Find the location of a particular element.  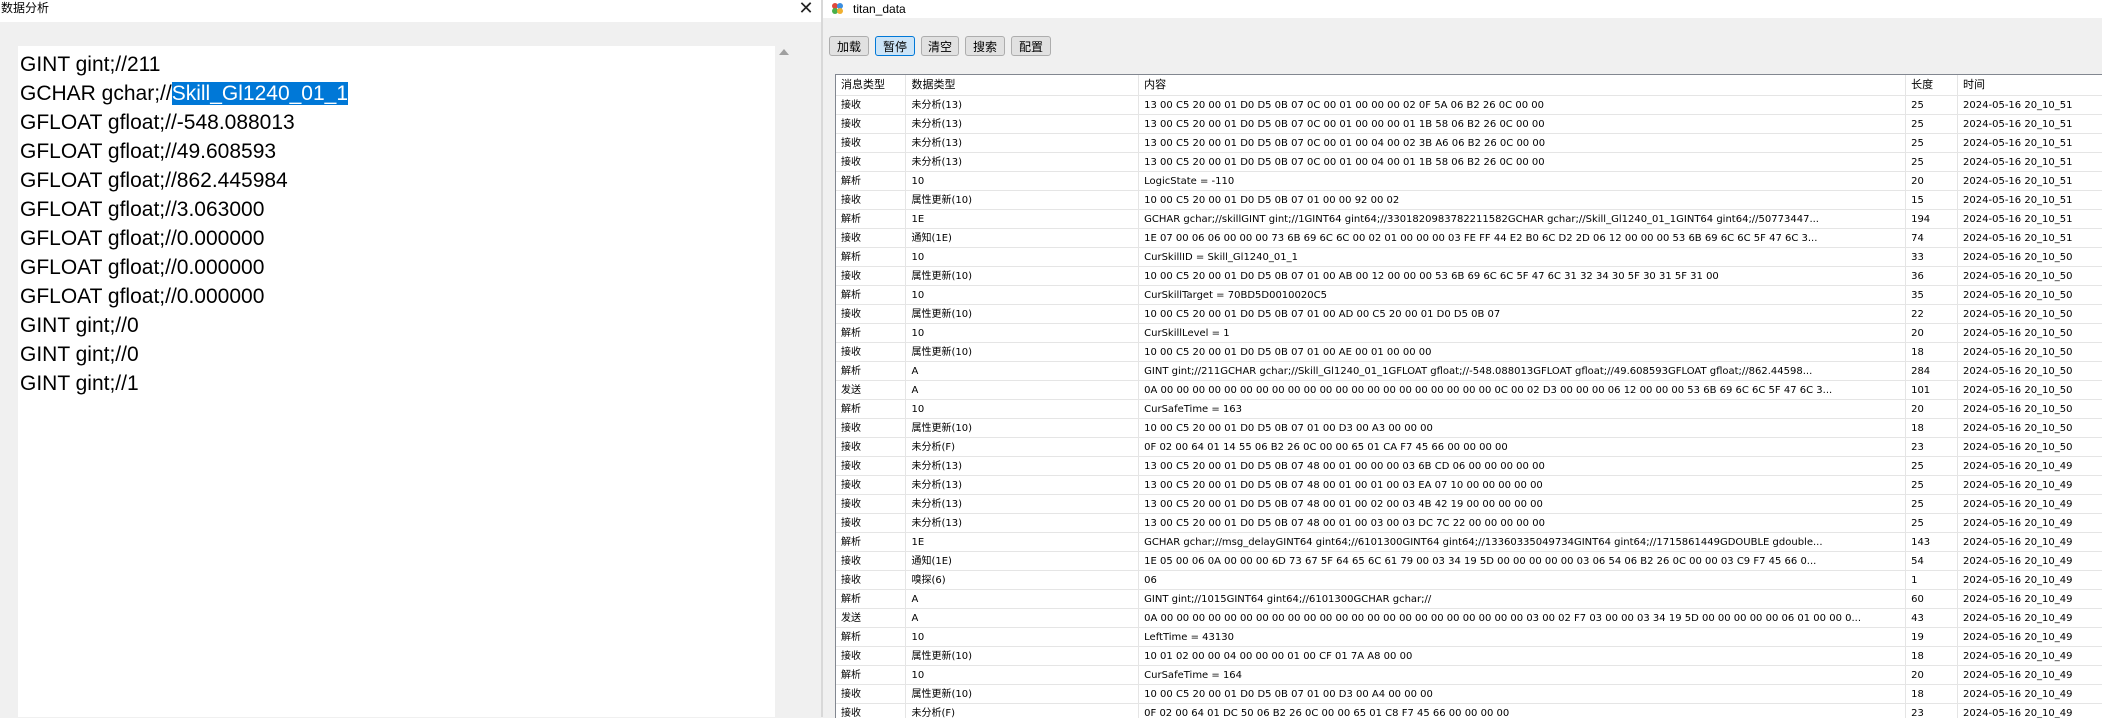

search-button: 搜索 is located at coordinates (985, 46).